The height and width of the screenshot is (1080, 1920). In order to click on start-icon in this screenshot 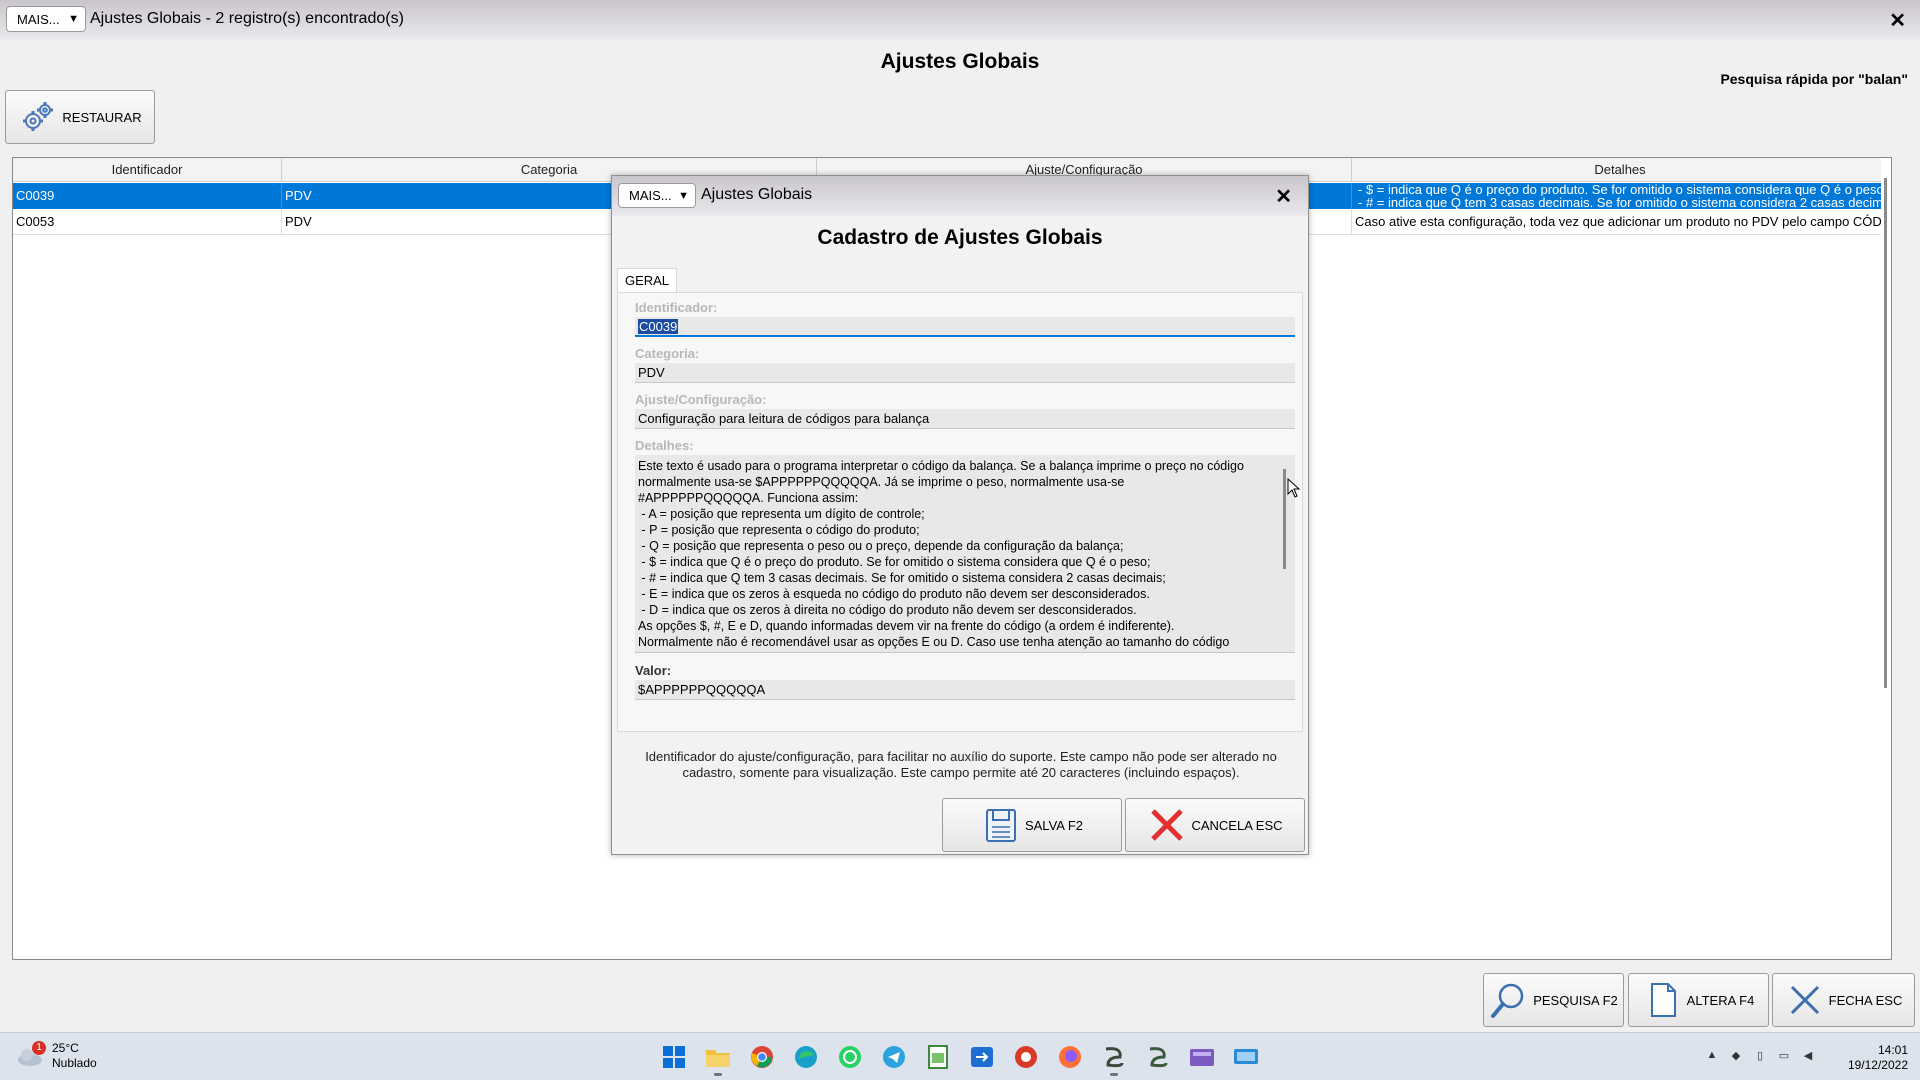, I will do `click(674, 1057)`.